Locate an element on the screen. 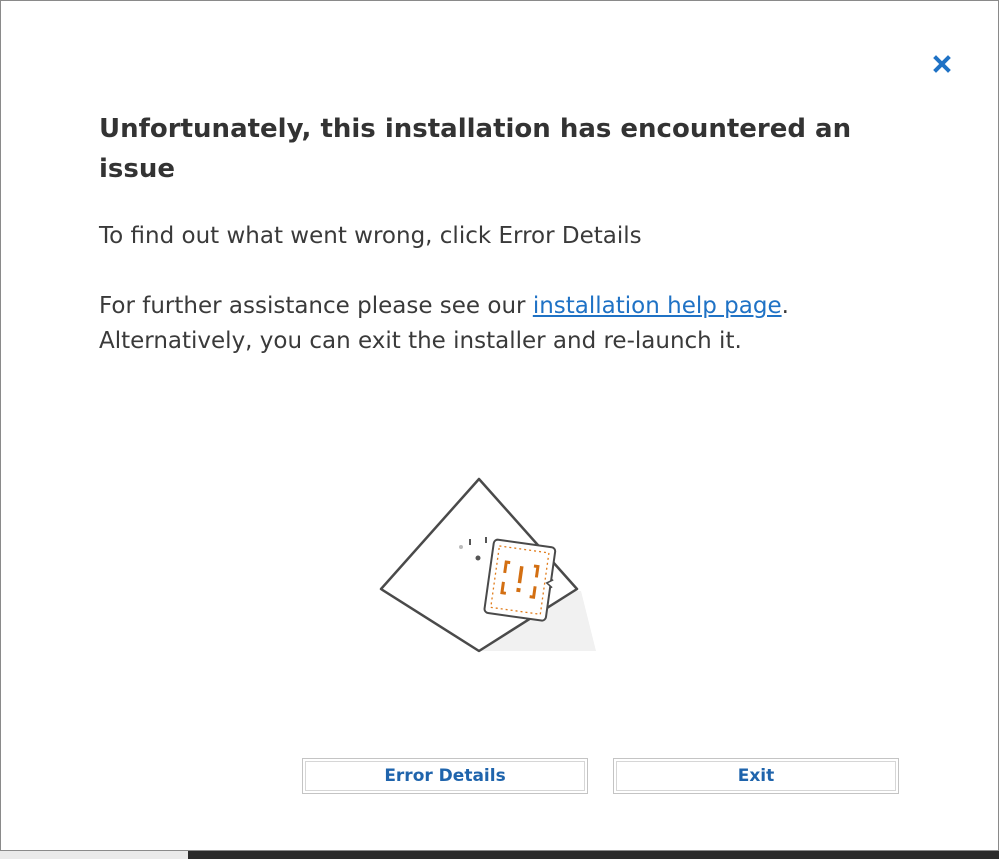 This screenshot has height=859, width=999. error-details-button: Error Details is located at coordinates (445, 776).